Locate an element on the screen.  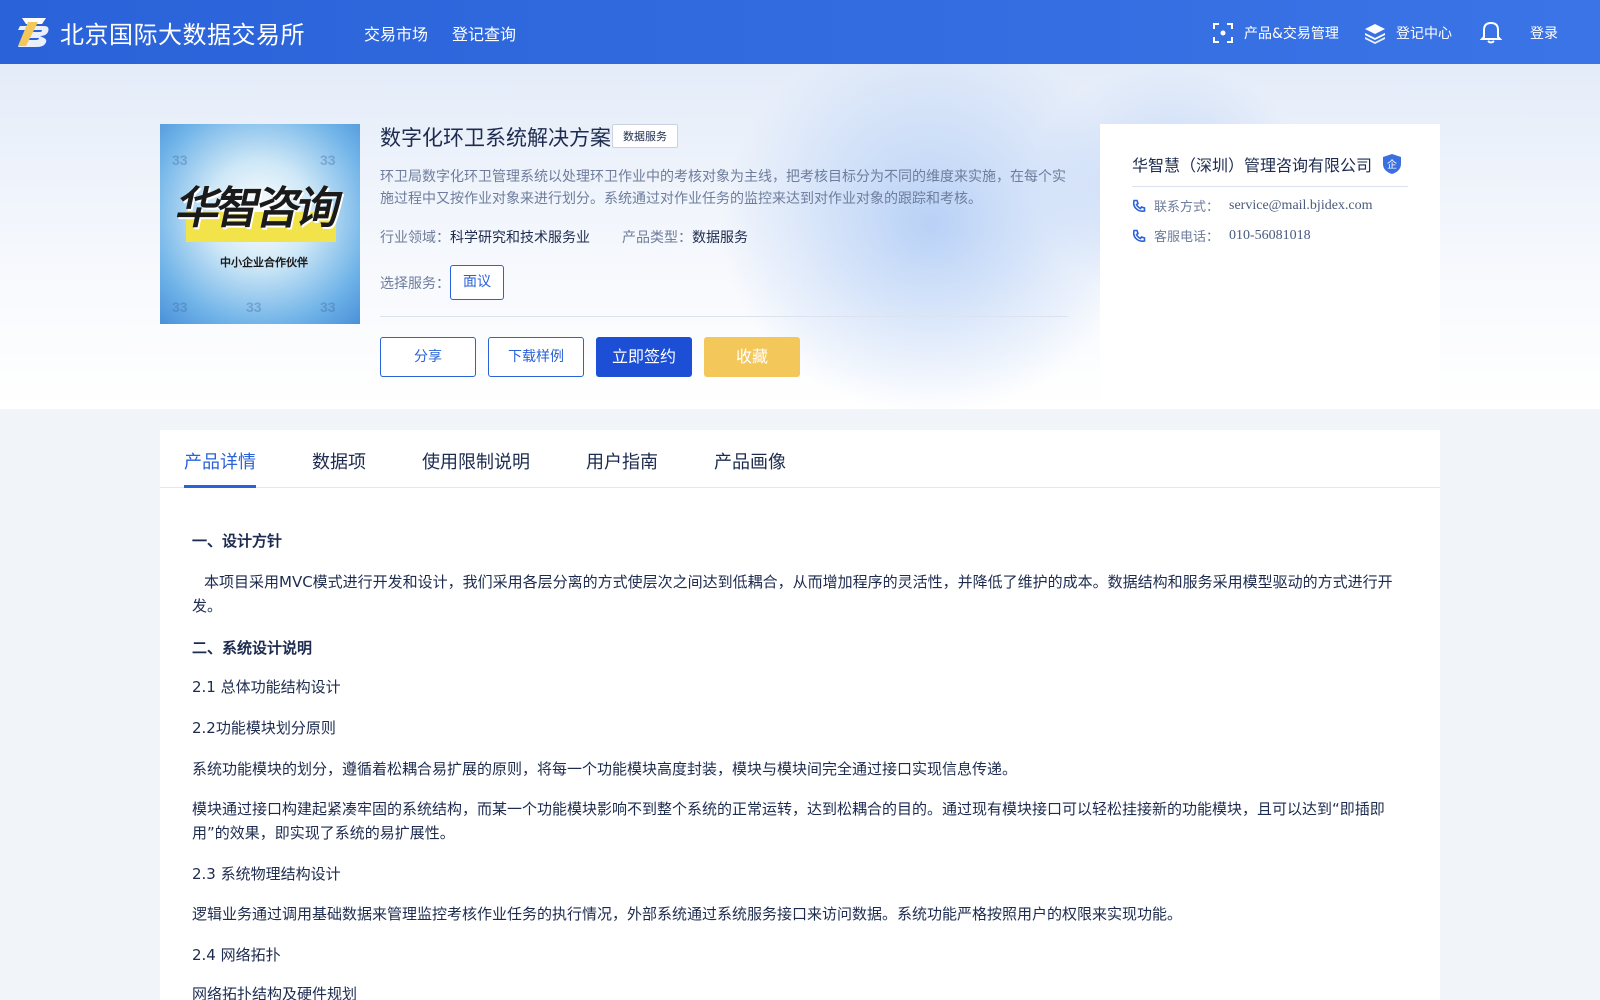
bjidex-logo-icon is located at coordinates (34, 32).